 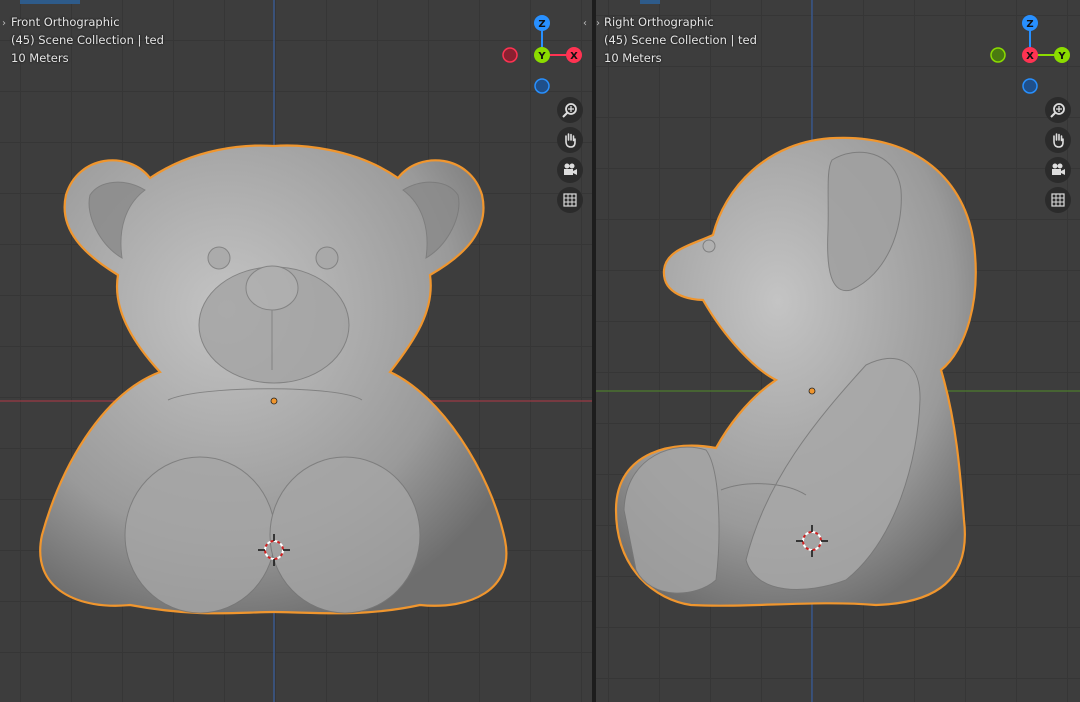 I want to click on view-name: Right Orthographic, so click(x=659, y=22).